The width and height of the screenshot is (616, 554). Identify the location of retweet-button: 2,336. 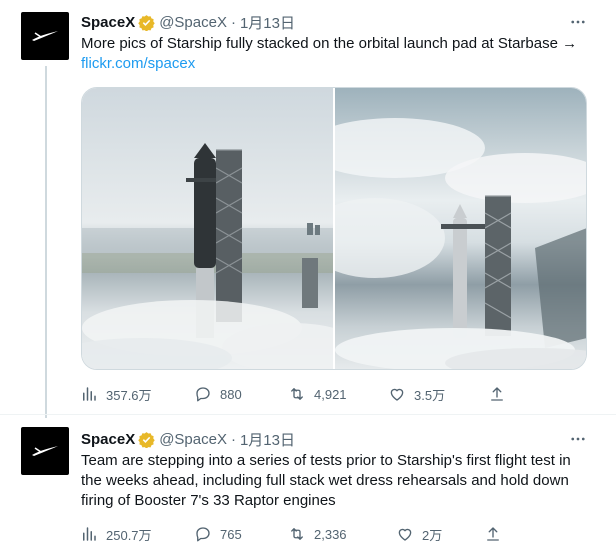
(317, 534).